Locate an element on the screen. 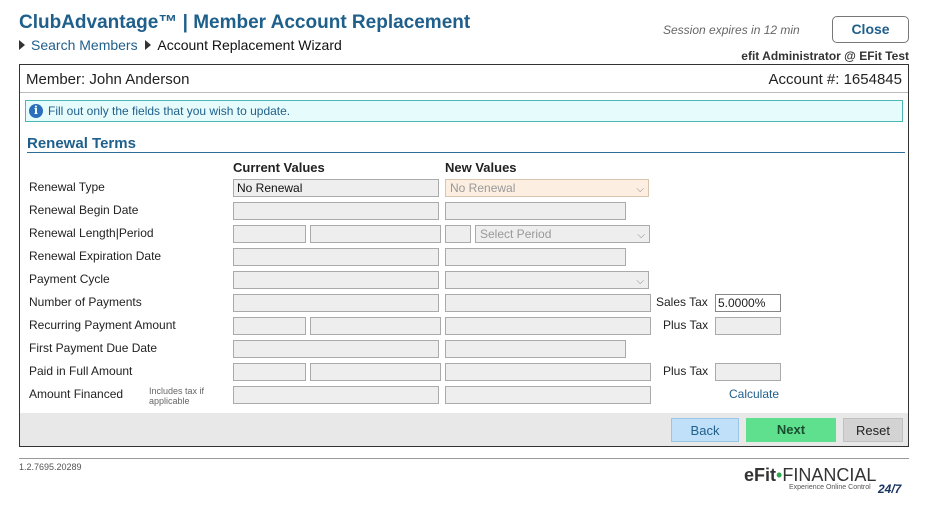 The image size is (933, 512). section-divider is located at coordinates (466, 152).